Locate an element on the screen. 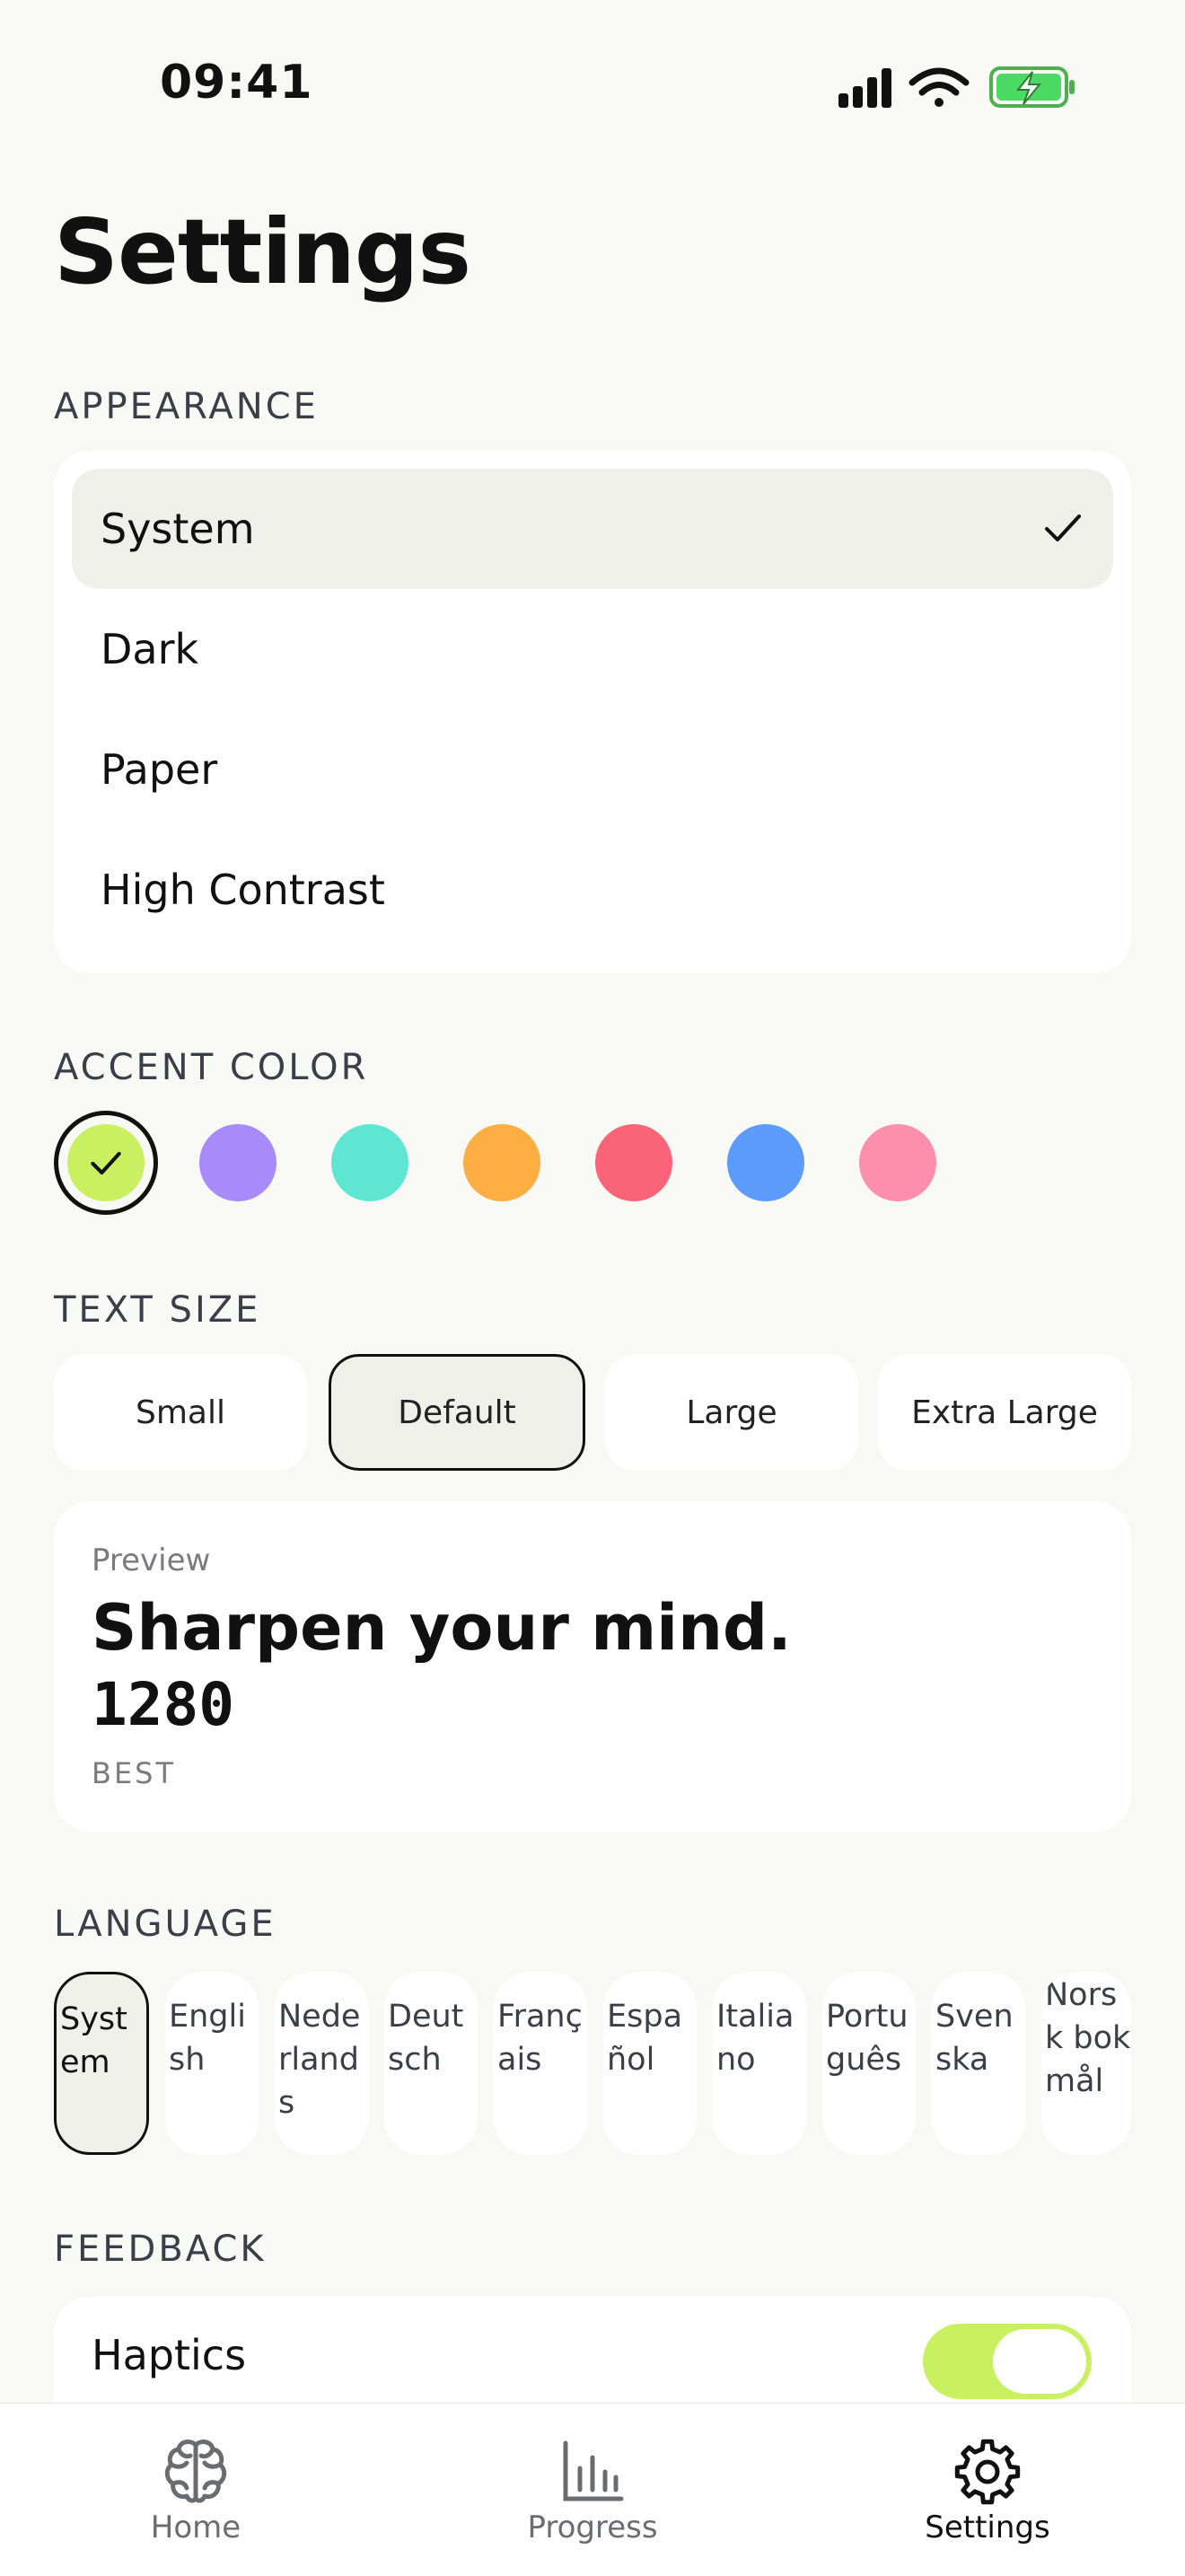 Image resolution: width=1185 pixels, height=2576 pixels. language-chip-norsk-bokmal: Norsk bokmål is located at coordinates (1086, 2063).